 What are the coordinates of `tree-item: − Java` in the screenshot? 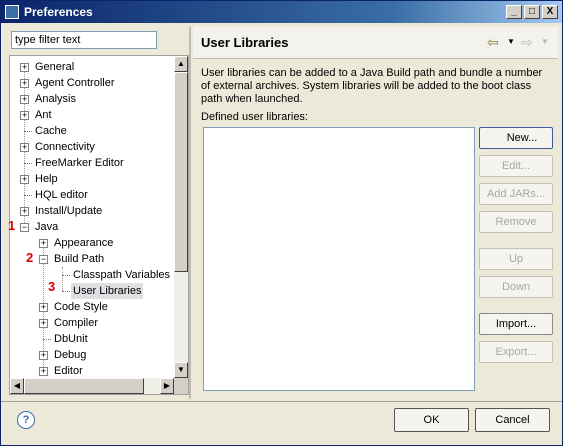 It's located at (92, 227).